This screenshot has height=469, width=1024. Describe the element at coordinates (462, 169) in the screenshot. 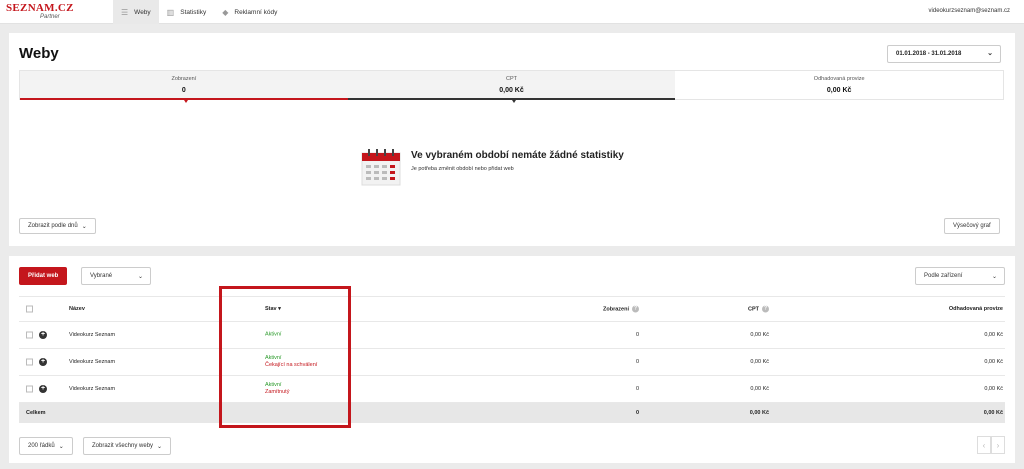

I see `empty-state-subtitle: Je potřeba změnit období nebo přidat web` at that location.